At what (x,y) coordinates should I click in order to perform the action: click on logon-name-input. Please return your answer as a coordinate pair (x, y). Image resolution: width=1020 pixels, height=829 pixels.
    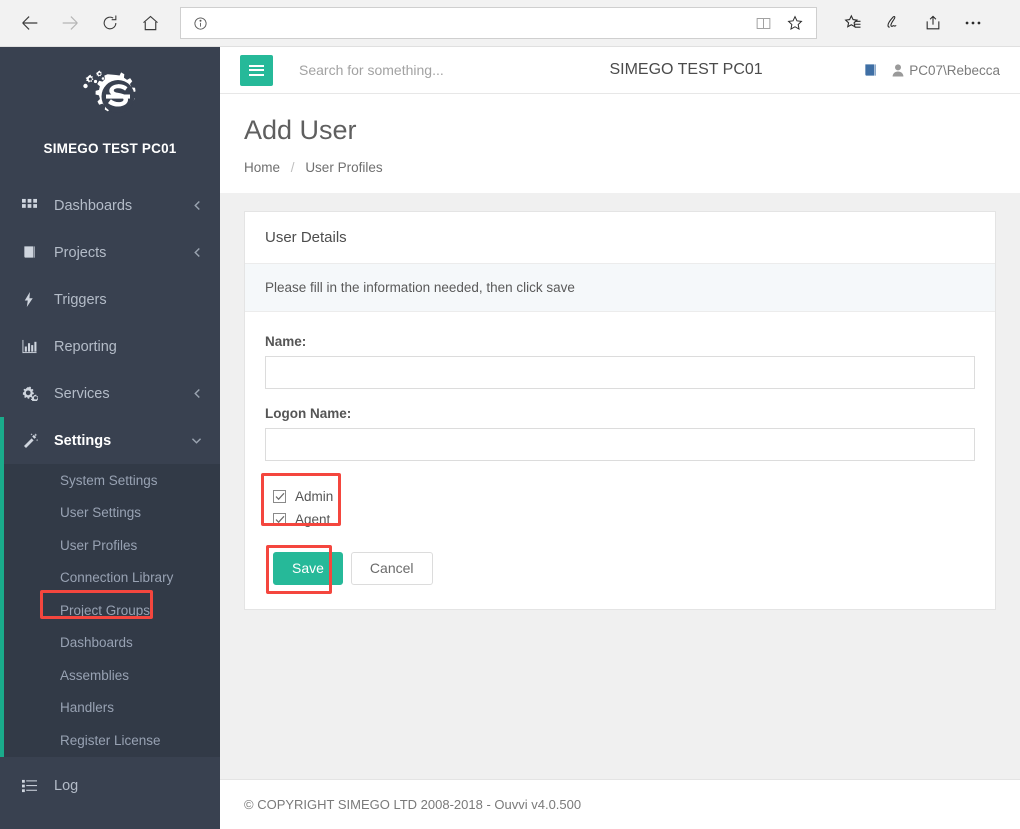
    Looking at the image, I should click on (620, 444).